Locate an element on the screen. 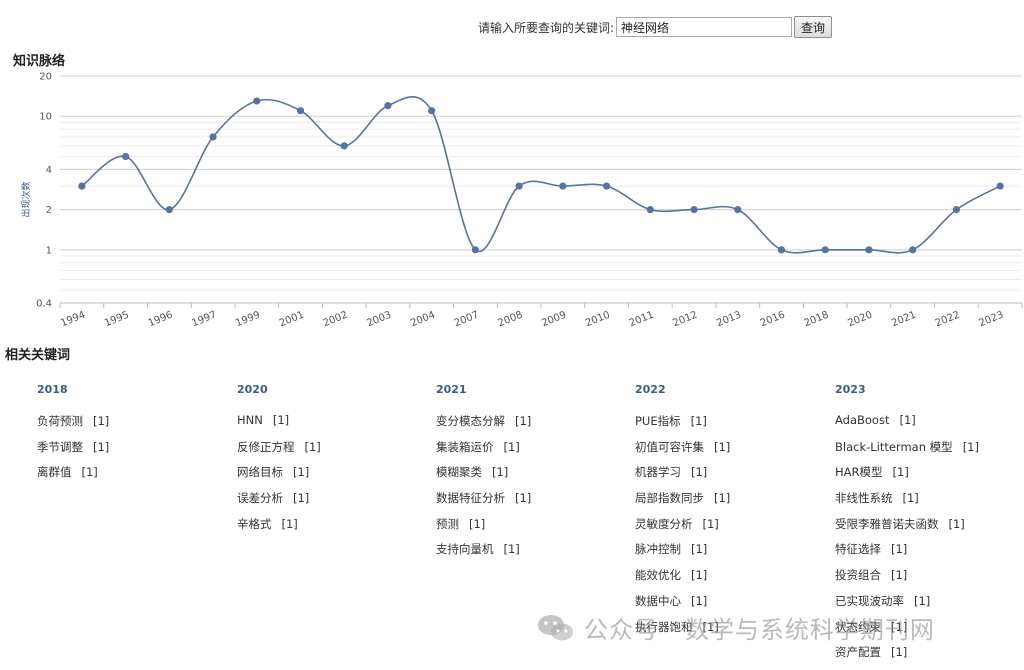 Image resolution: width=1024 pixels, height=670 pixels. keyword-year-heading: 2020 is located at coordinates (252, 389).